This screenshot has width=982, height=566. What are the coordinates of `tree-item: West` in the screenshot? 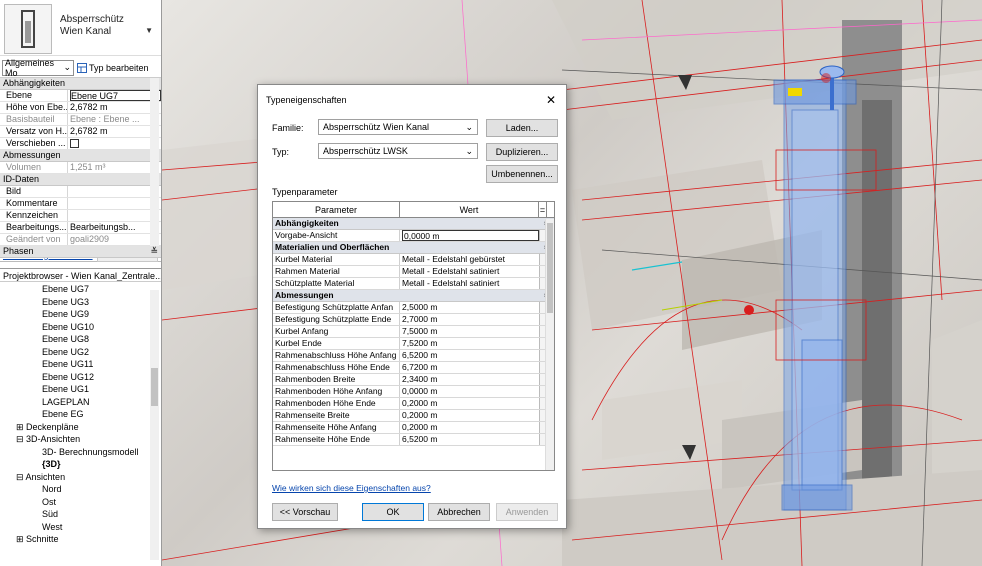 It's located at (80, 527).